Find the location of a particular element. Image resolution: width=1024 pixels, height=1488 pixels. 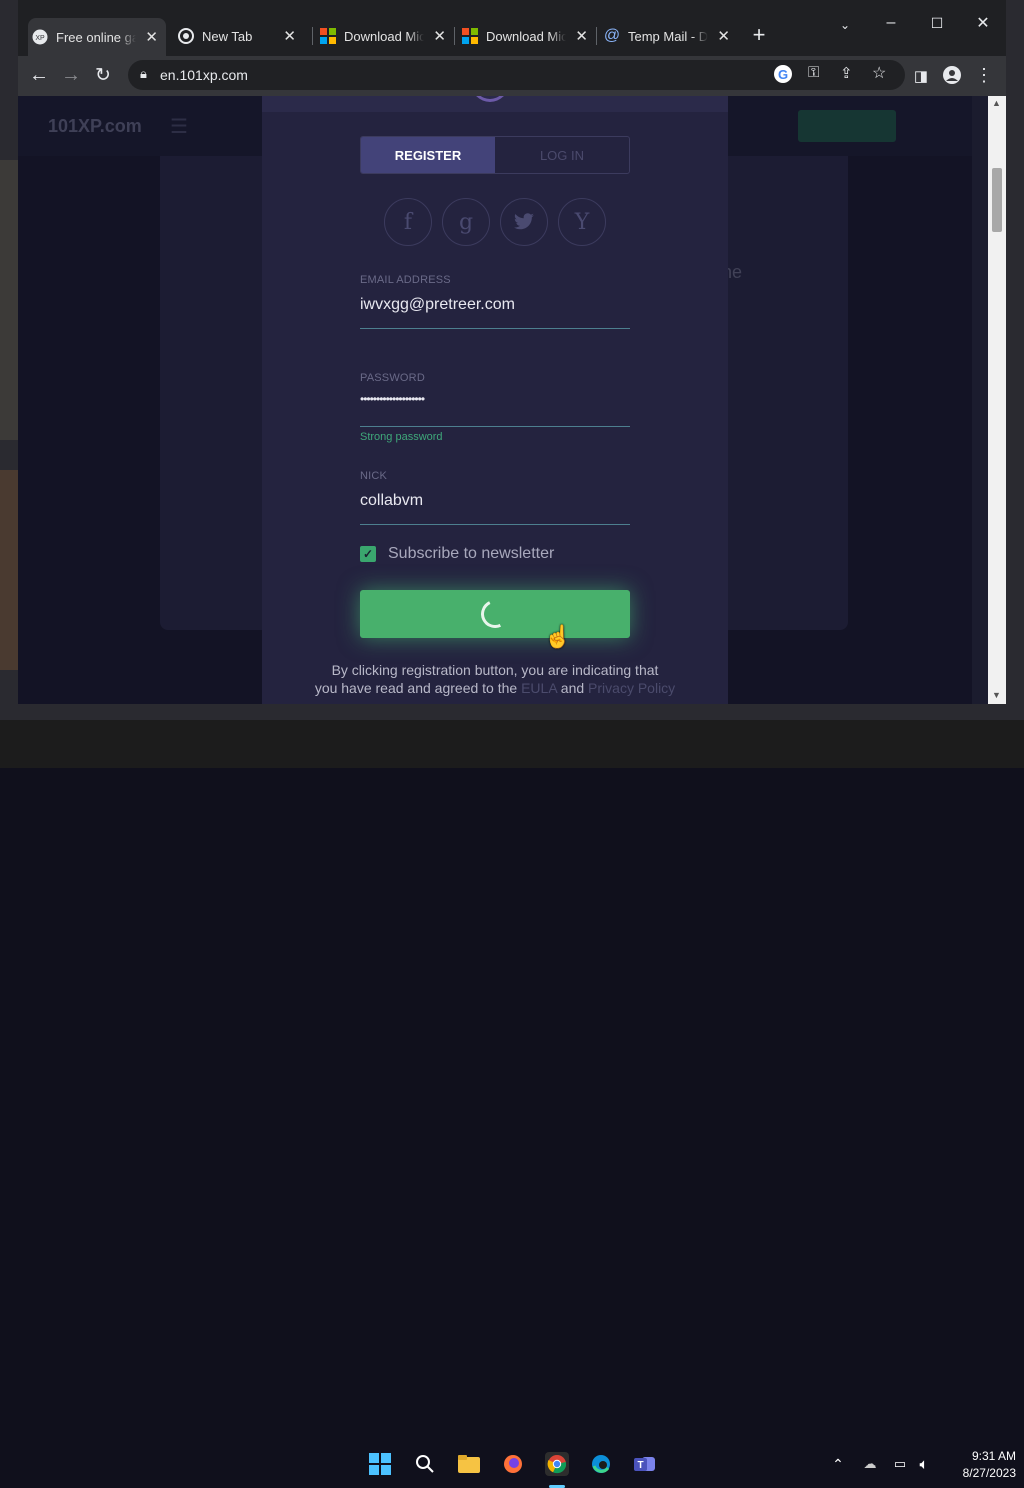

loading-spinner-icon is located at coordinates (495, 614).